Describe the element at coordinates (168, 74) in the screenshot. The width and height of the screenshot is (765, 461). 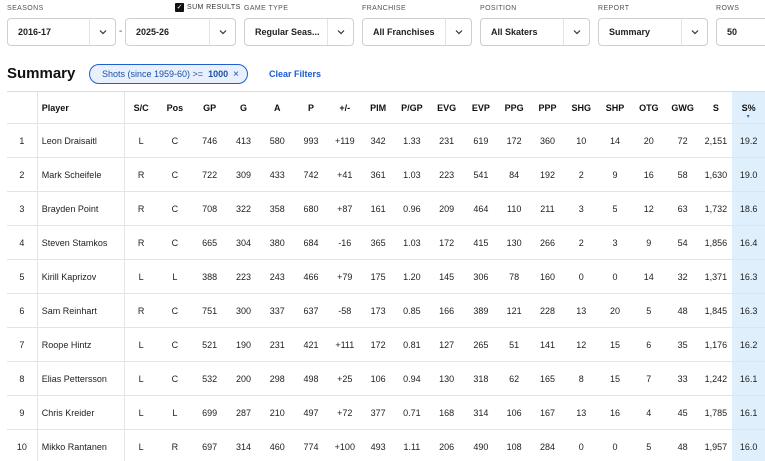
I see `active-filter-chip: Shots (since 1959-60) >= 1000 ×` at that location.